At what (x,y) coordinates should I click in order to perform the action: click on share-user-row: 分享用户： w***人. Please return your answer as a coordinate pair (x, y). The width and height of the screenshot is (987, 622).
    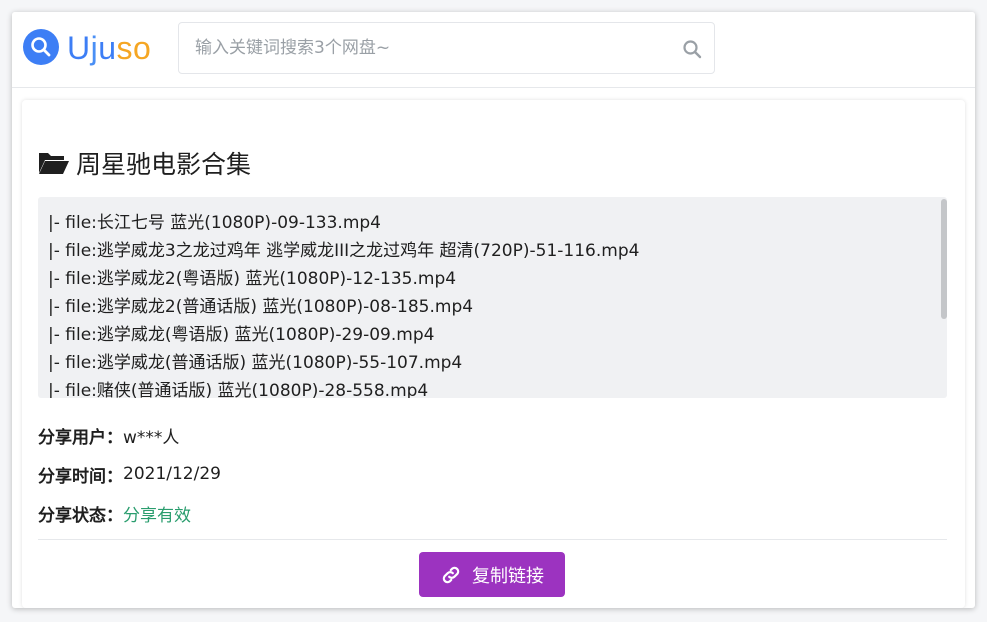
    Looking at the image, I should click on (108, 435).